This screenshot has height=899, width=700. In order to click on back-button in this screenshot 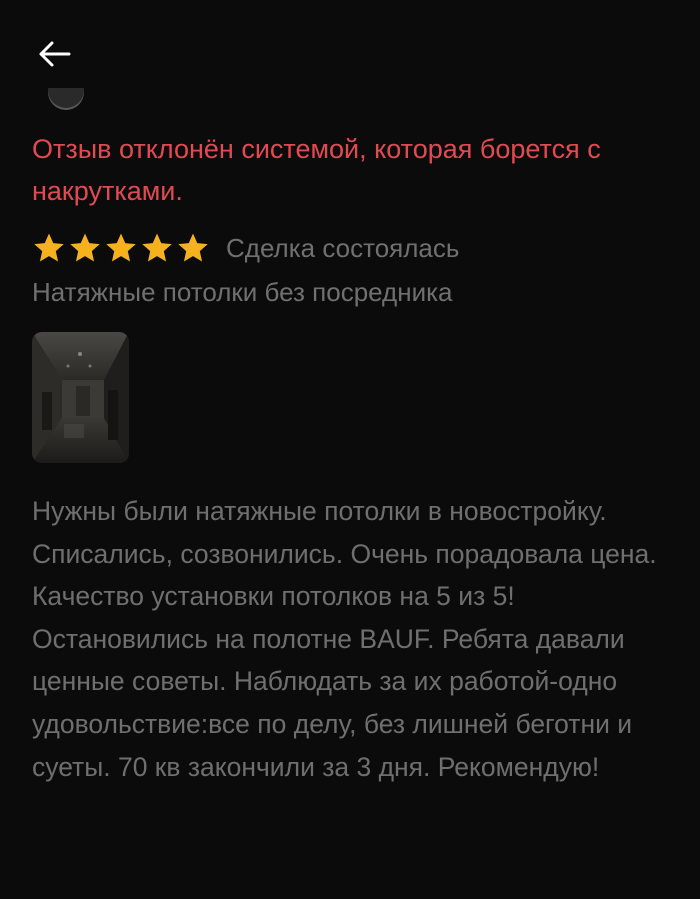, I will do `click(54, 54)`.